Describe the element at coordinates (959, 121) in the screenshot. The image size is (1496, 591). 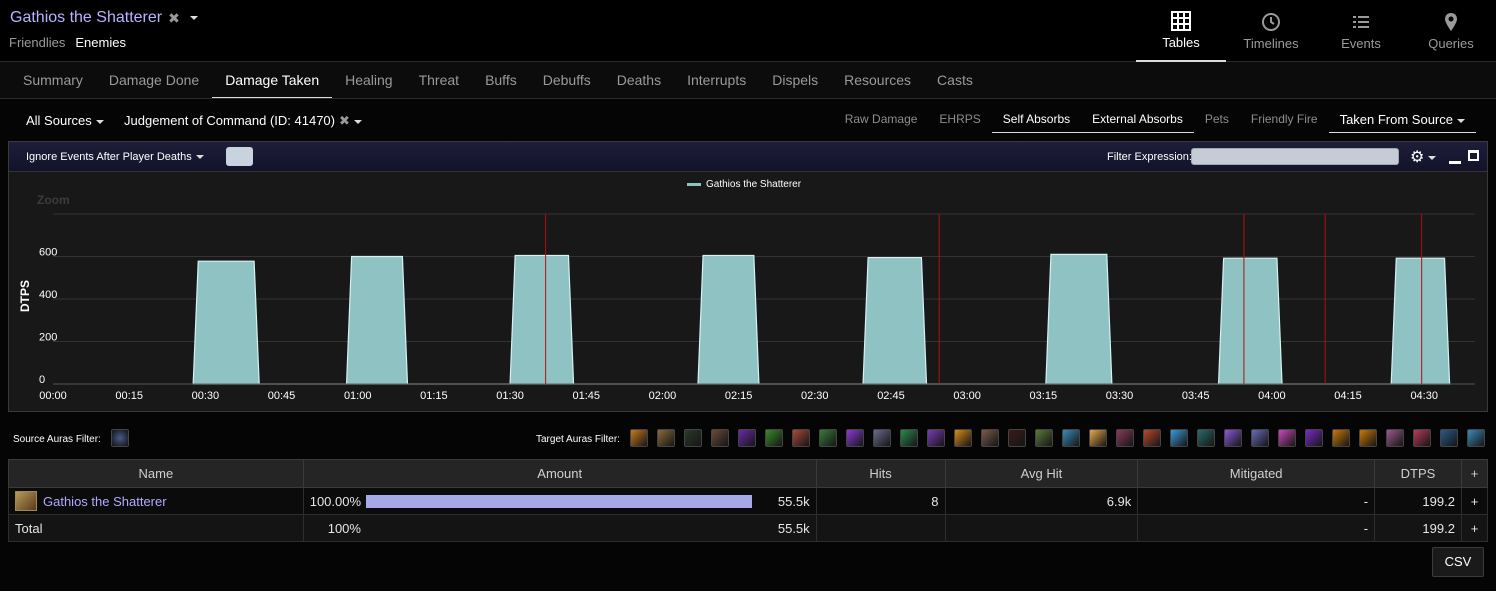
I see `toggle-ehrps: EHRPS` at that location.